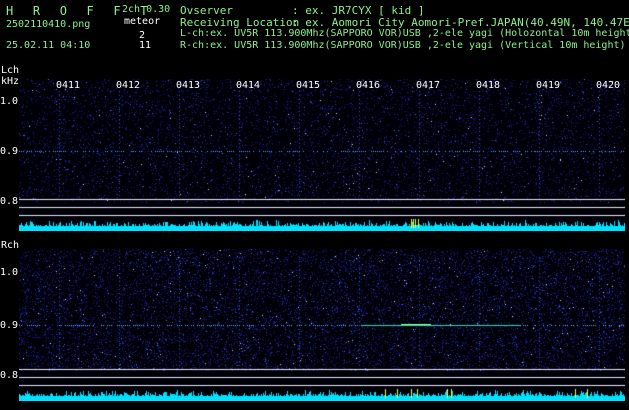  Describe the element at coordinates (9, 325) in the screenshot. I see `rch-ytick-2: 0.9` at that location.